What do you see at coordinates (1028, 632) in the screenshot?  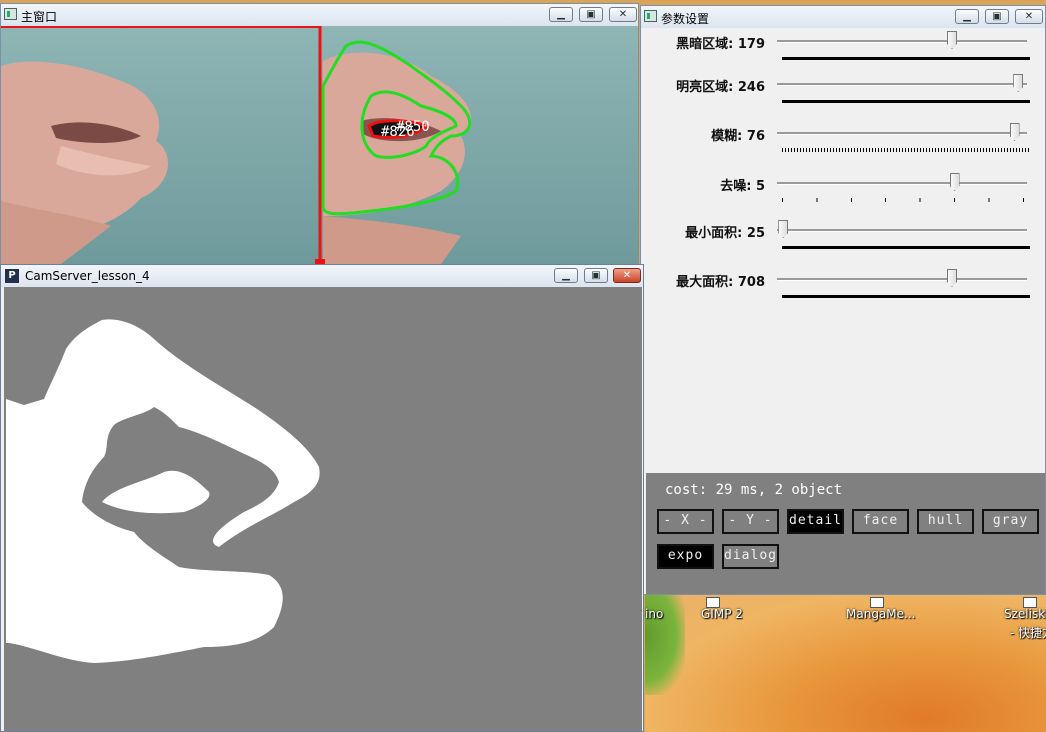 I see `desktop-icon-label-shortcut: - 快捷方` at bounding box center [1028, 632].